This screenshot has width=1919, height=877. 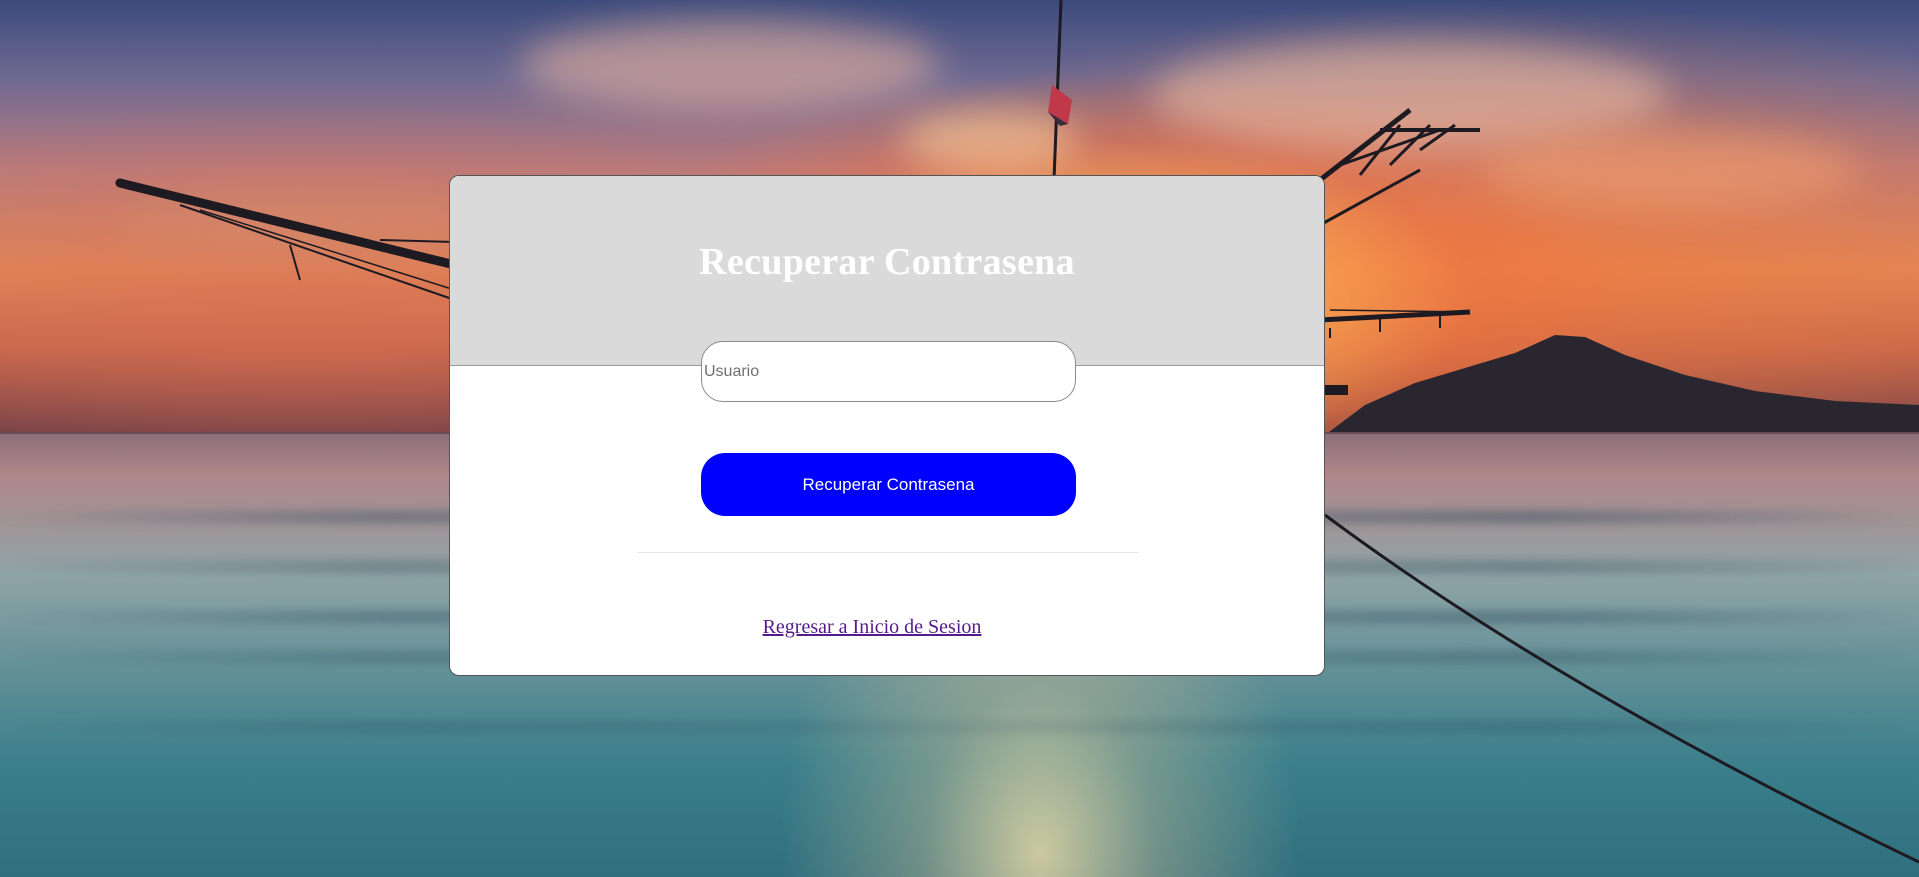 What do you see at coordinates (888, 371) in the screenshot?
I see `username-input` at bounding box center [888, 371].